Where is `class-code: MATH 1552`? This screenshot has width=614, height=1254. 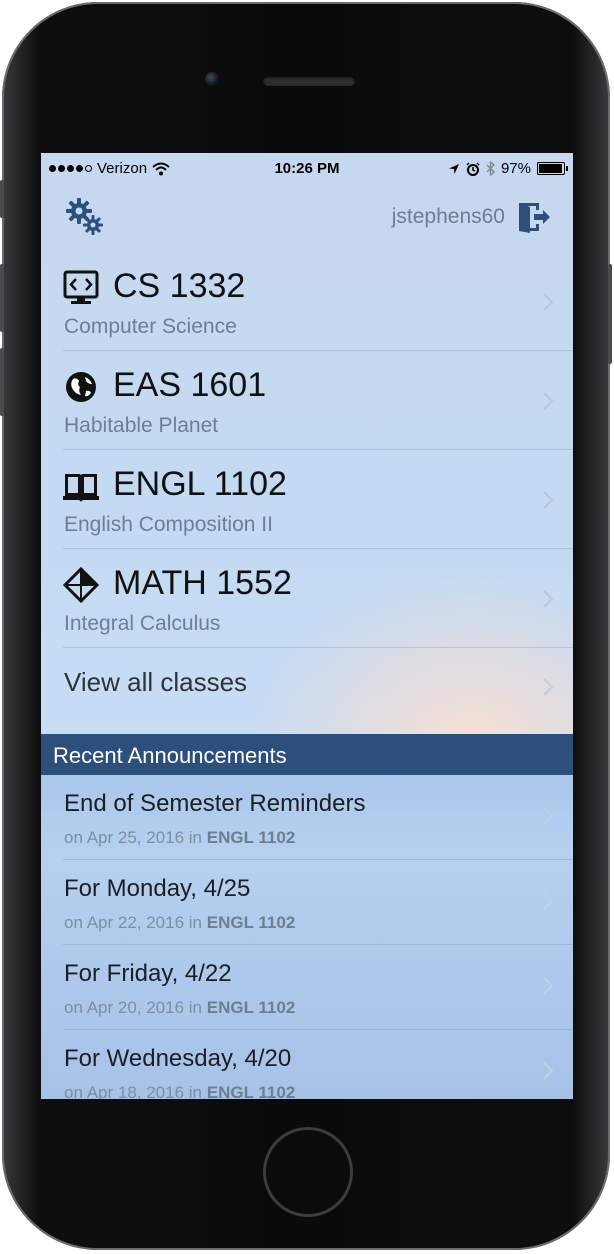 class-code: MATH 1552 is located at coordinates (202, 583).